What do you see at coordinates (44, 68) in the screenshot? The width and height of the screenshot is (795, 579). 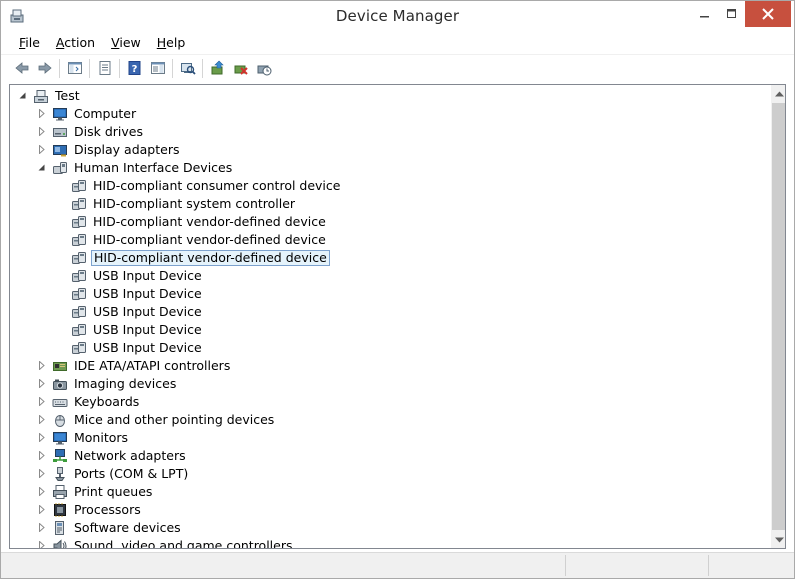 I see `forward-arrow-button` at bounding box center [44, 68].